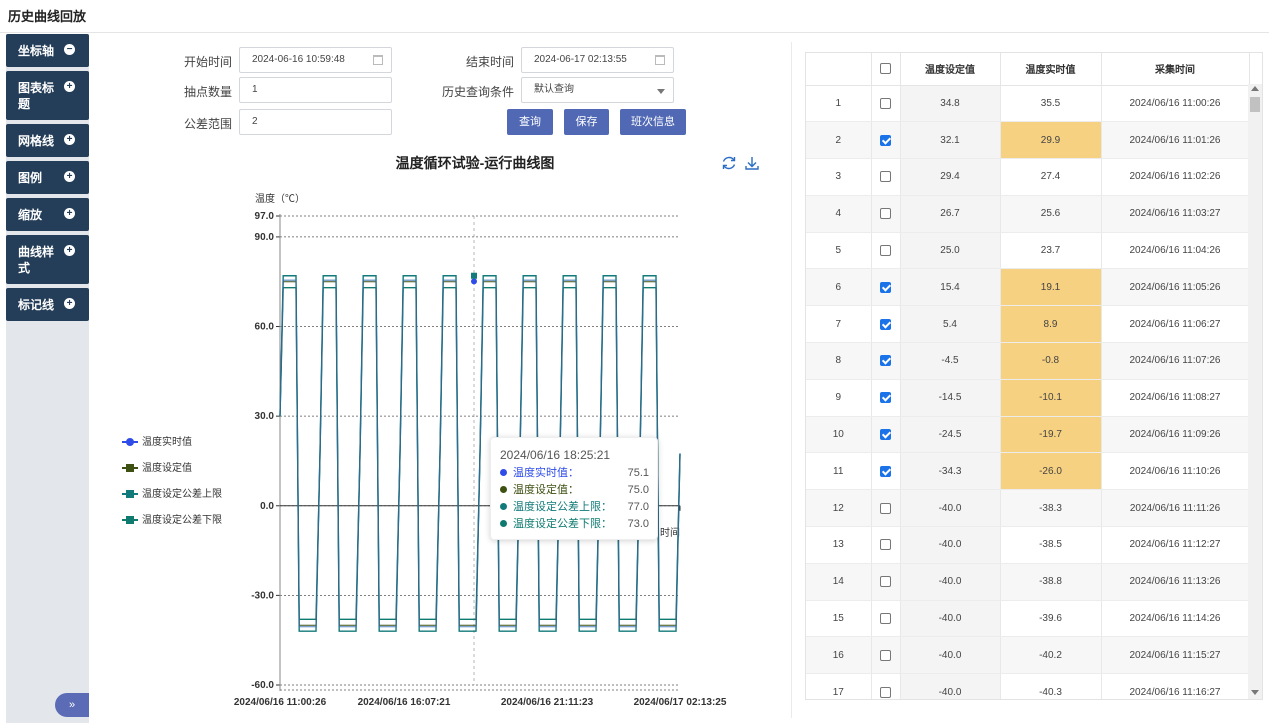 The image size is (1269, 723). Describe the element at coordinates (839, 324) in the screenshot. I see `row-index: 7` at that location.